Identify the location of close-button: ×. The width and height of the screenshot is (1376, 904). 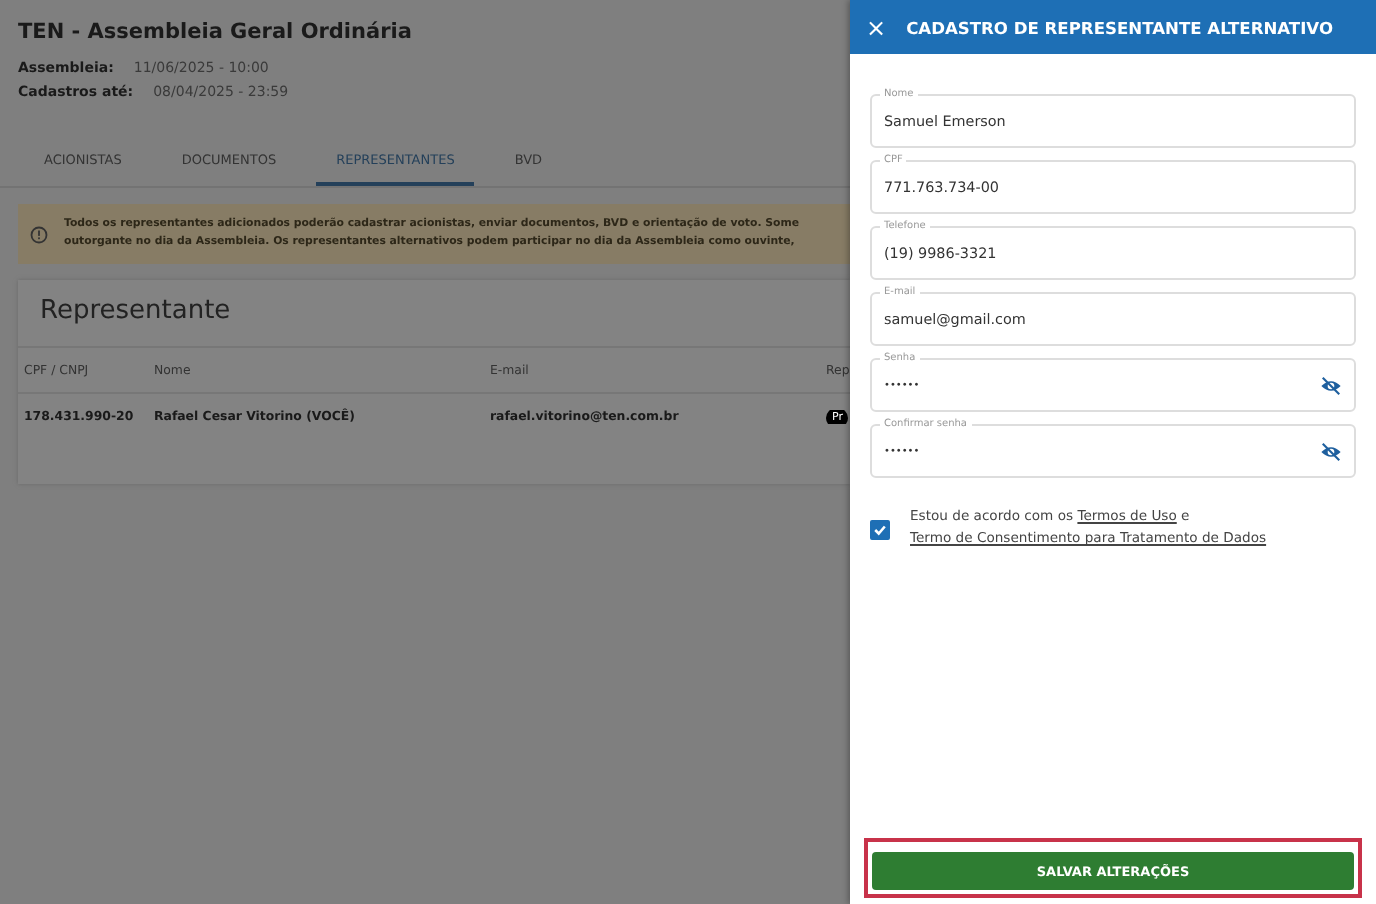
(876, 27).